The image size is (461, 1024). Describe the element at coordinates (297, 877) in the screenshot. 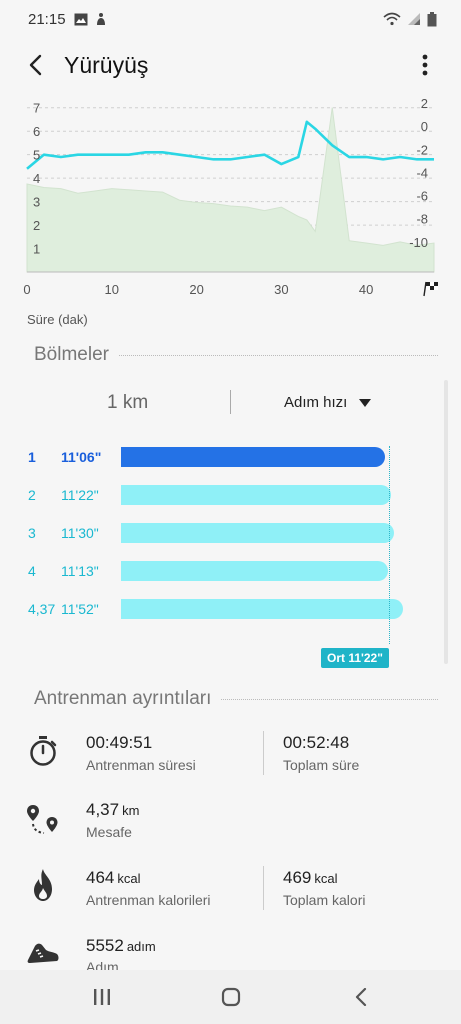

I see `total-calories-number: 469` at that location.